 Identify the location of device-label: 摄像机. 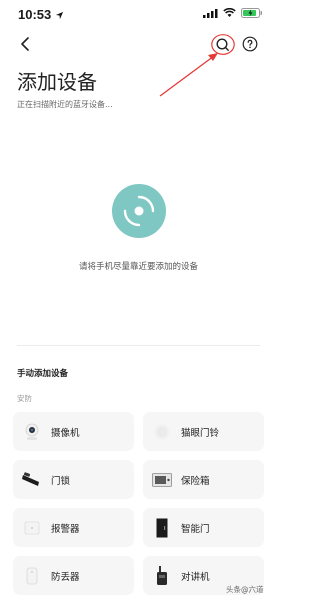
(65, 433).